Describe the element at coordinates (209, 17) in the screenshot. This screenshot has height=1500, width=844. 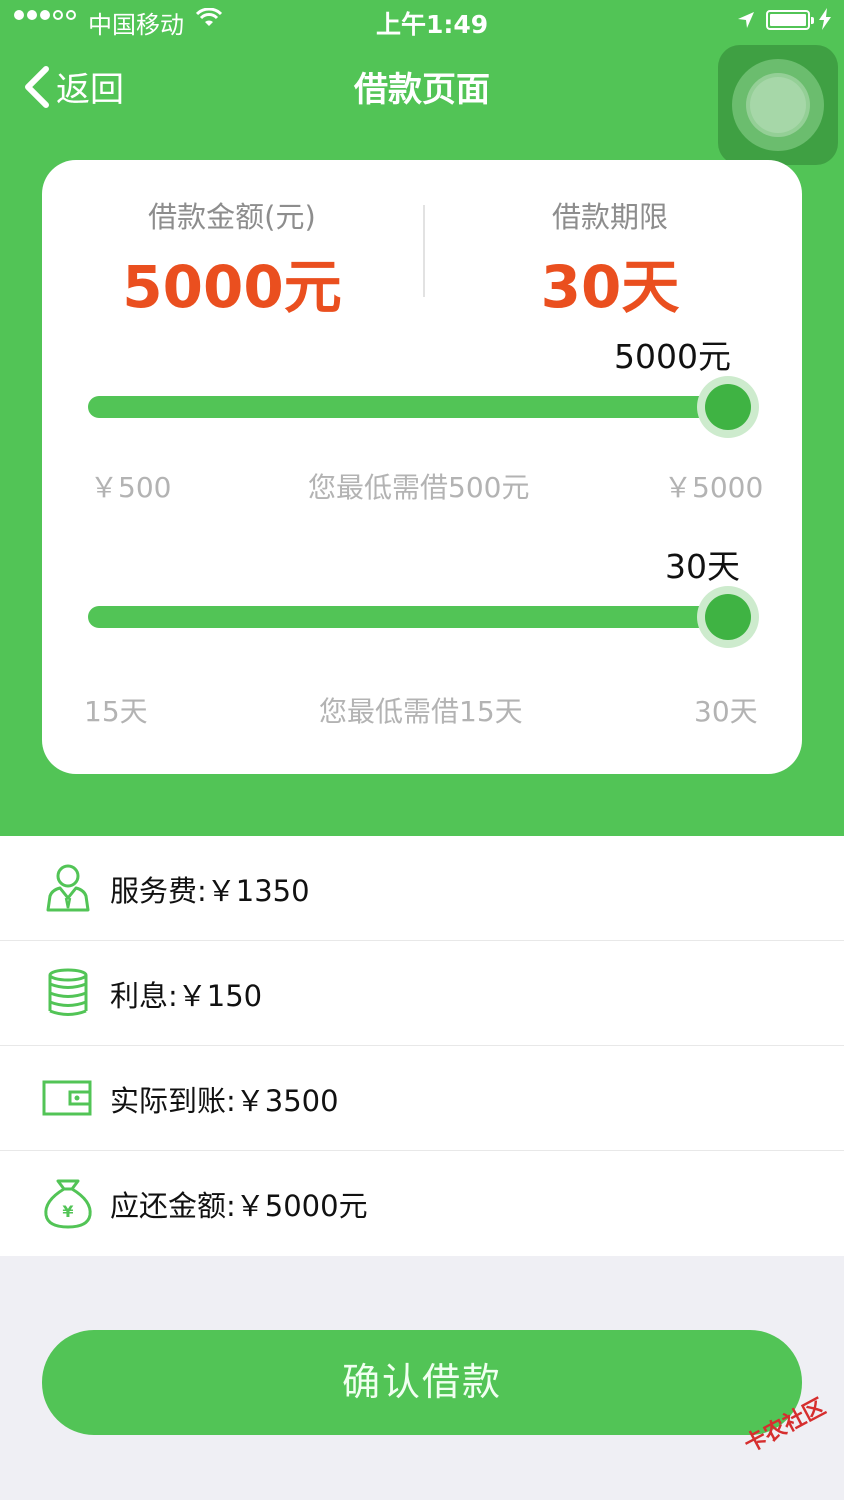
I see `wifi-icon` at that location.